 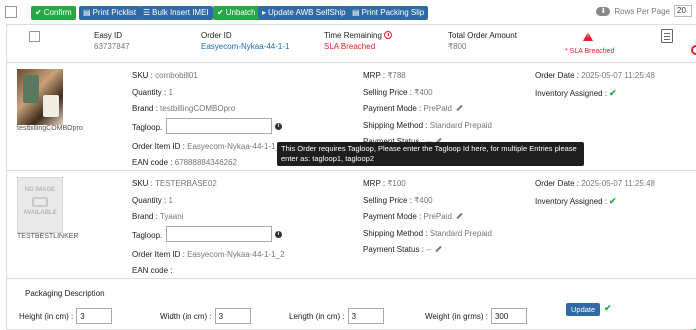 I want to click on product-caption: TESTBESTLINKER, so click(x=48, y=236).